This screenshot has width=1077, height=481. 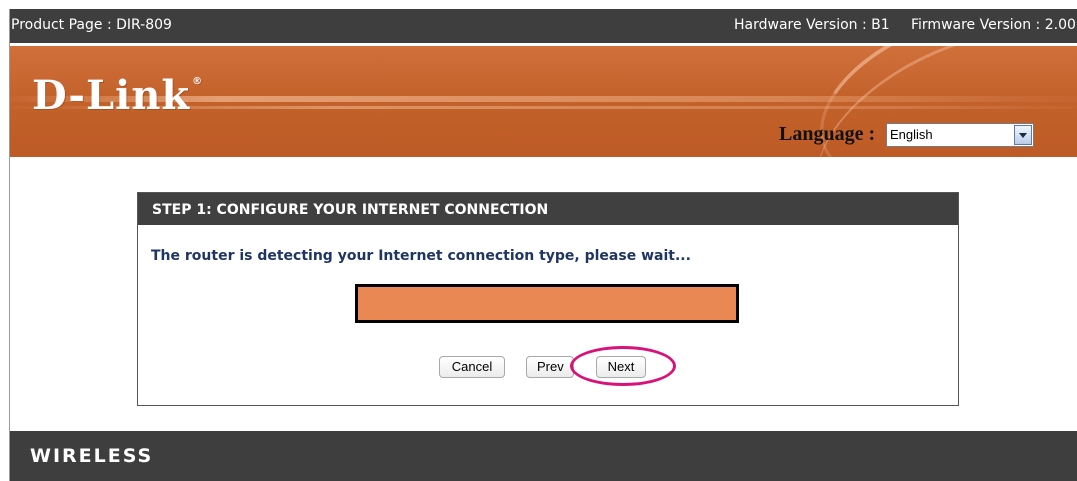 I want to click on progress-fill, so click(x=547, y=303).